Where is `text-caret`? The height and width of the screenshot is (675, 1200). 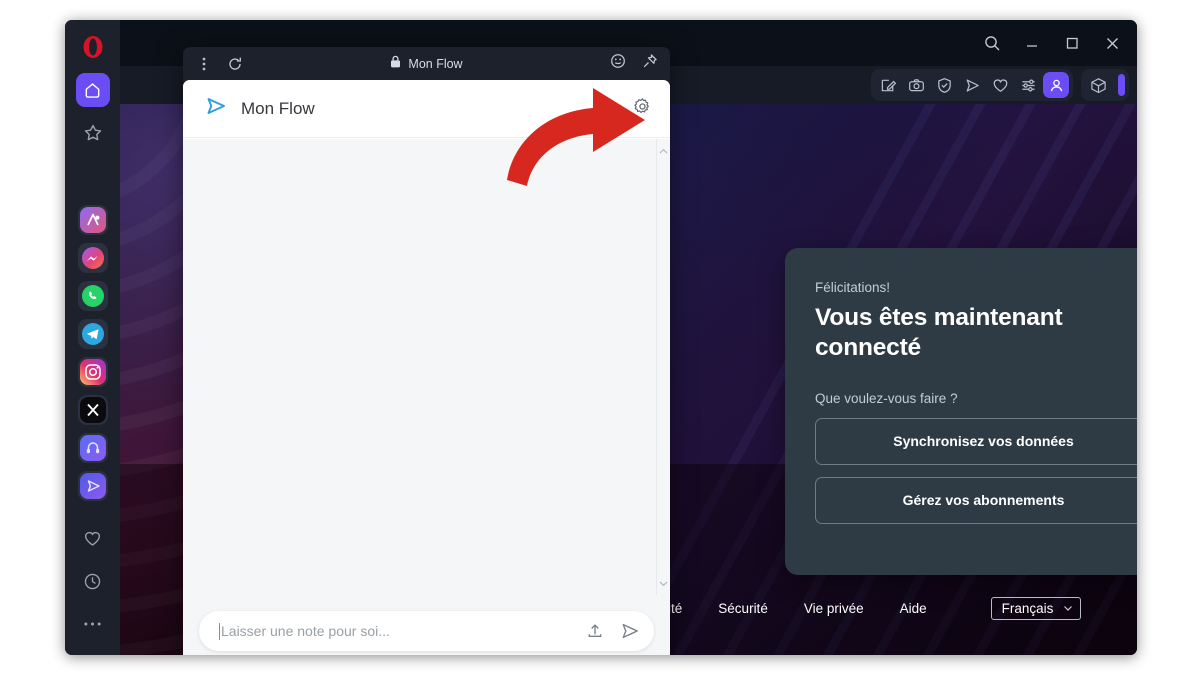
text-caret is located at coordinates (219, 631).